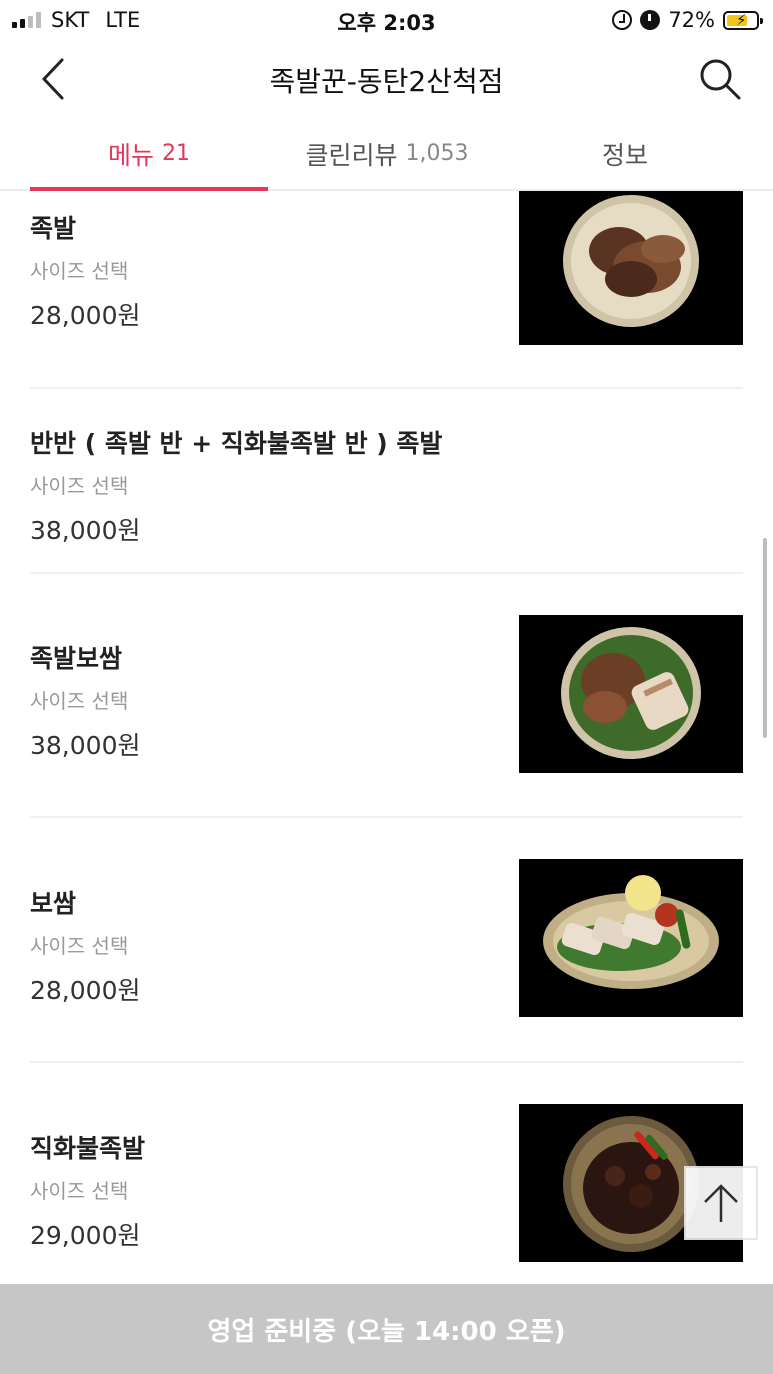 This screenshot has height=1374, width=773. Describe the element at coordinates (236, 443) in the screenshot. I see `menu-item-name: 반반 ( 족발 반 + 직화불족발 반 ) 족발` at that location.